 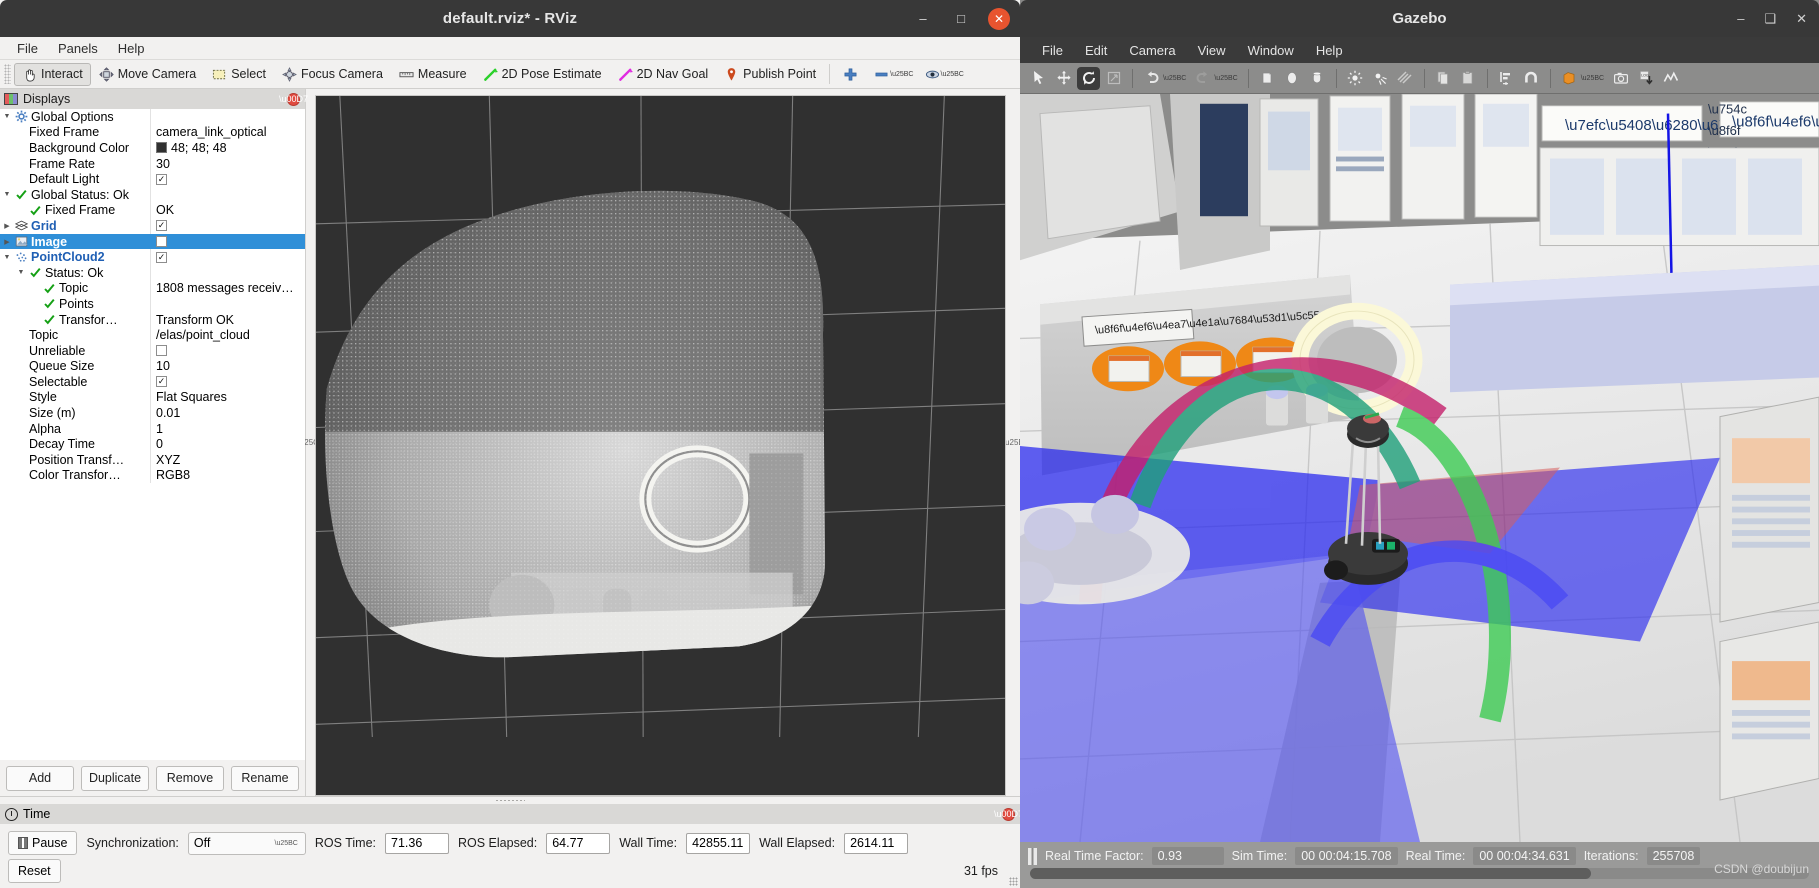 I want to click on display-tree-row: Position Transf… XYZ, so click(x=152, y=460).